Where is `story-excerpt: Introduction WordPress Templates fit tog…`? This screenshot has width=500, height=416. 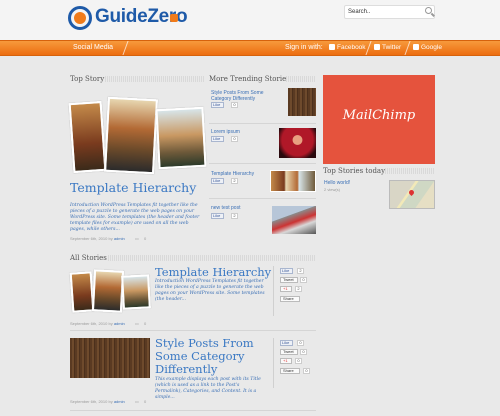 story-excerpt: Introduction WordPress Templates fit tog… is located at coordinates (210, 290).